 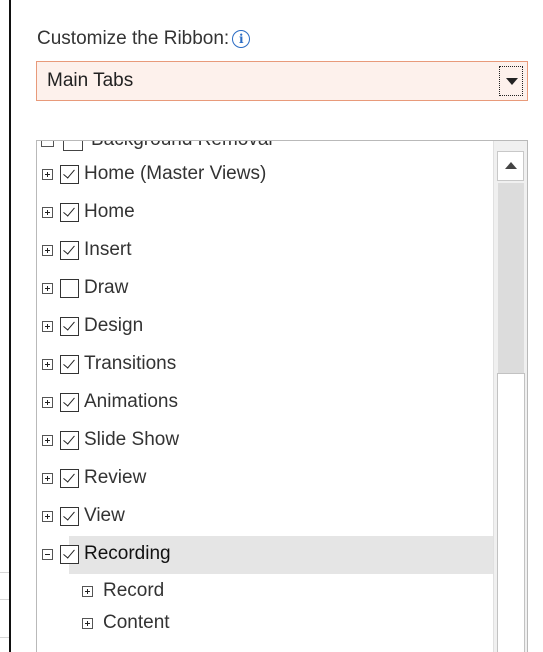 I want to click on tree-item: Insert, so click(x=265, y=251).